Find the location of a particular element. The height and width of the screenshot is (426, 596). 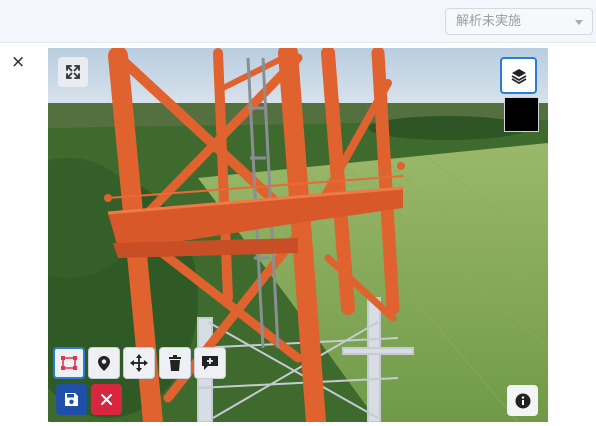

info-icon is located at coordinates (522, 400).